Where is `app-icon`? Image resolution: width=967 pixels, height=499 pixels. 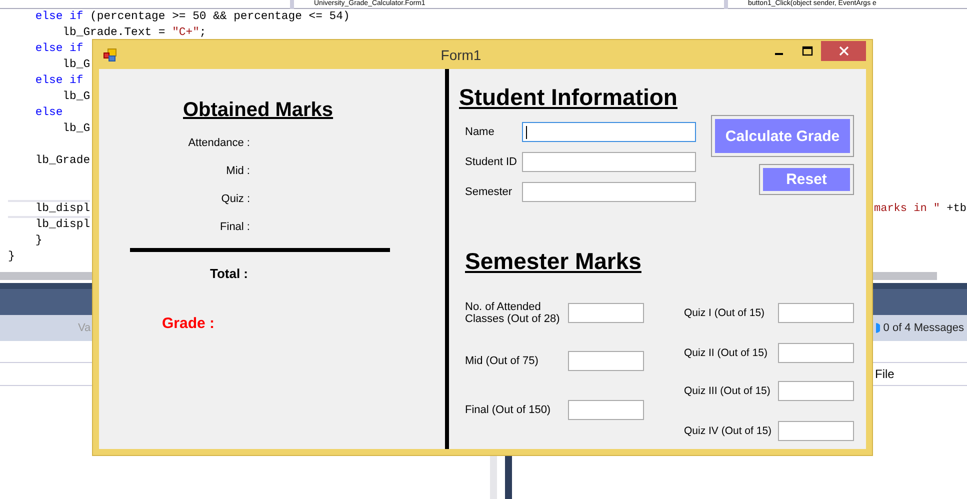 app-icon is located at coordinates (110, 55).